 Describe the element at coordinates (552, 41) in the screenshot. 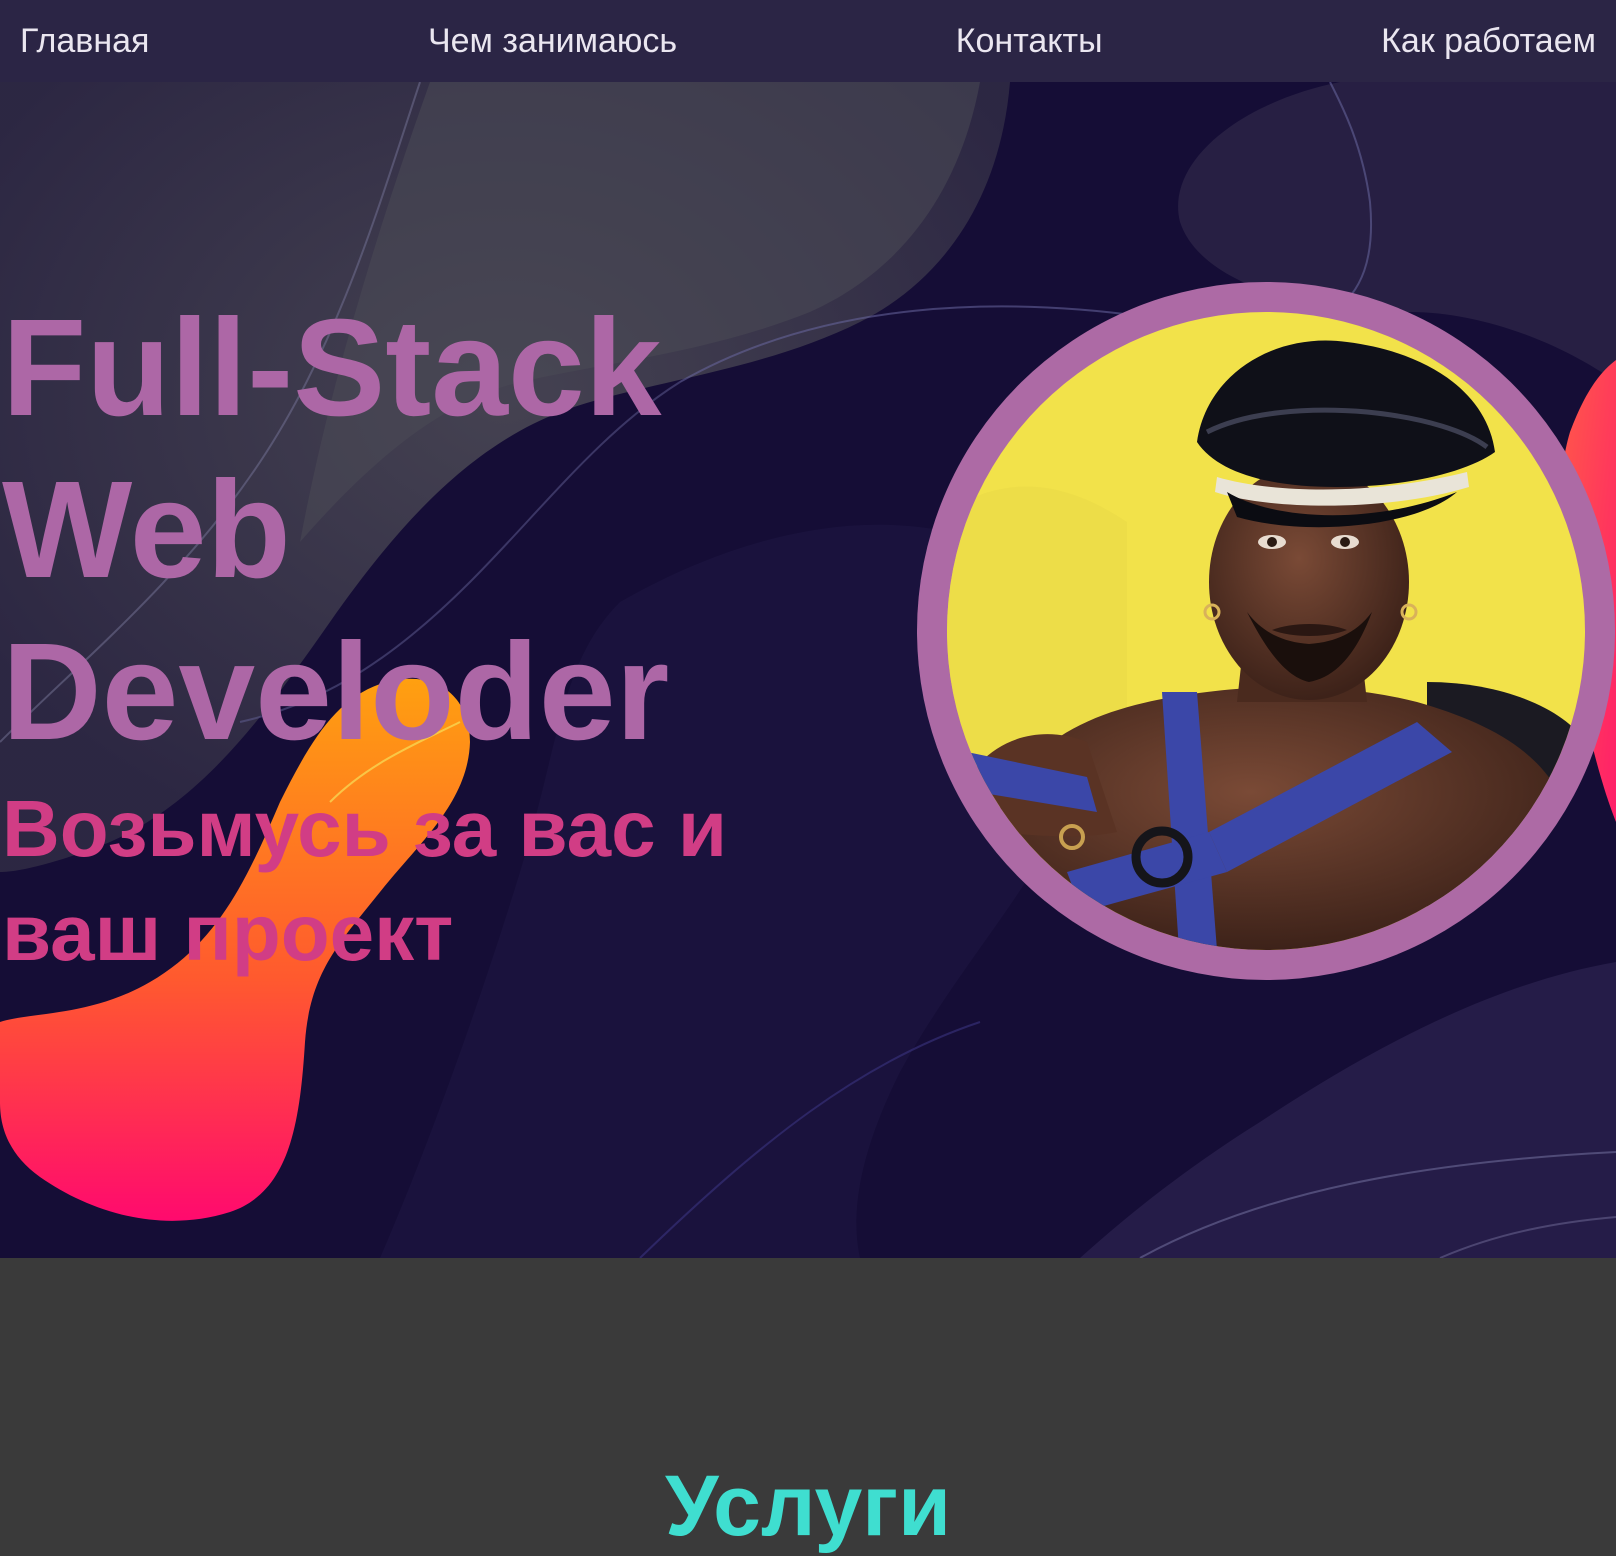

I see `nav-link-what-i-do: Чем занимаюсь` at that location.